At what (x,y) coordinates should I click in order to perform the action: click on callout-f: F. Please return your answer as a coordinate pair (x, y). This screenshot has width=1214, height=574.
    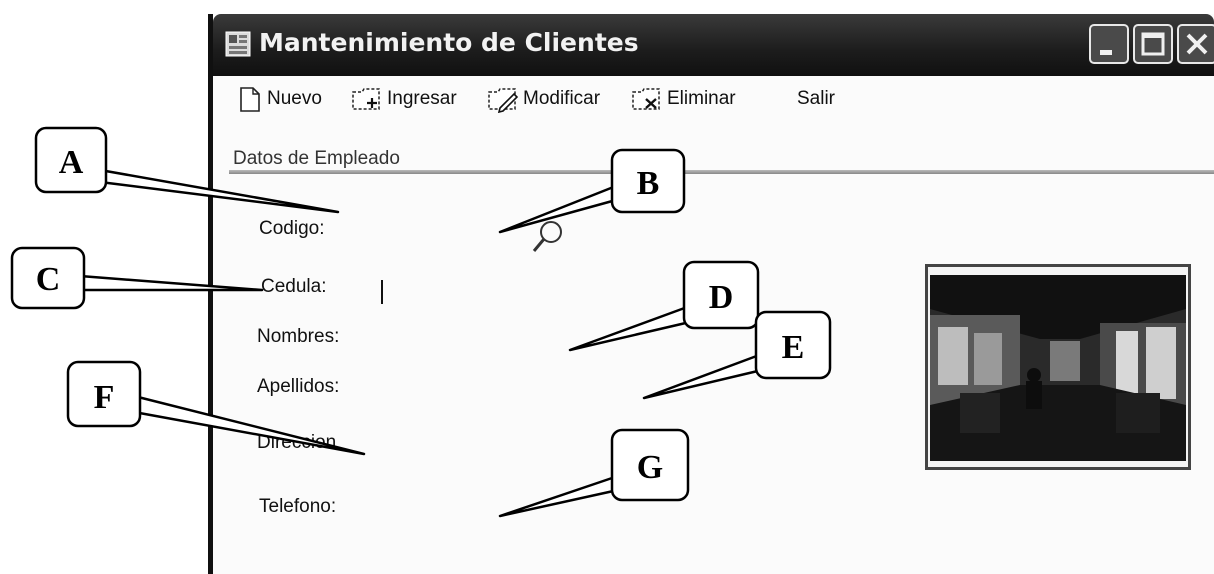
    Looking at the image, I should click on (216, 408).